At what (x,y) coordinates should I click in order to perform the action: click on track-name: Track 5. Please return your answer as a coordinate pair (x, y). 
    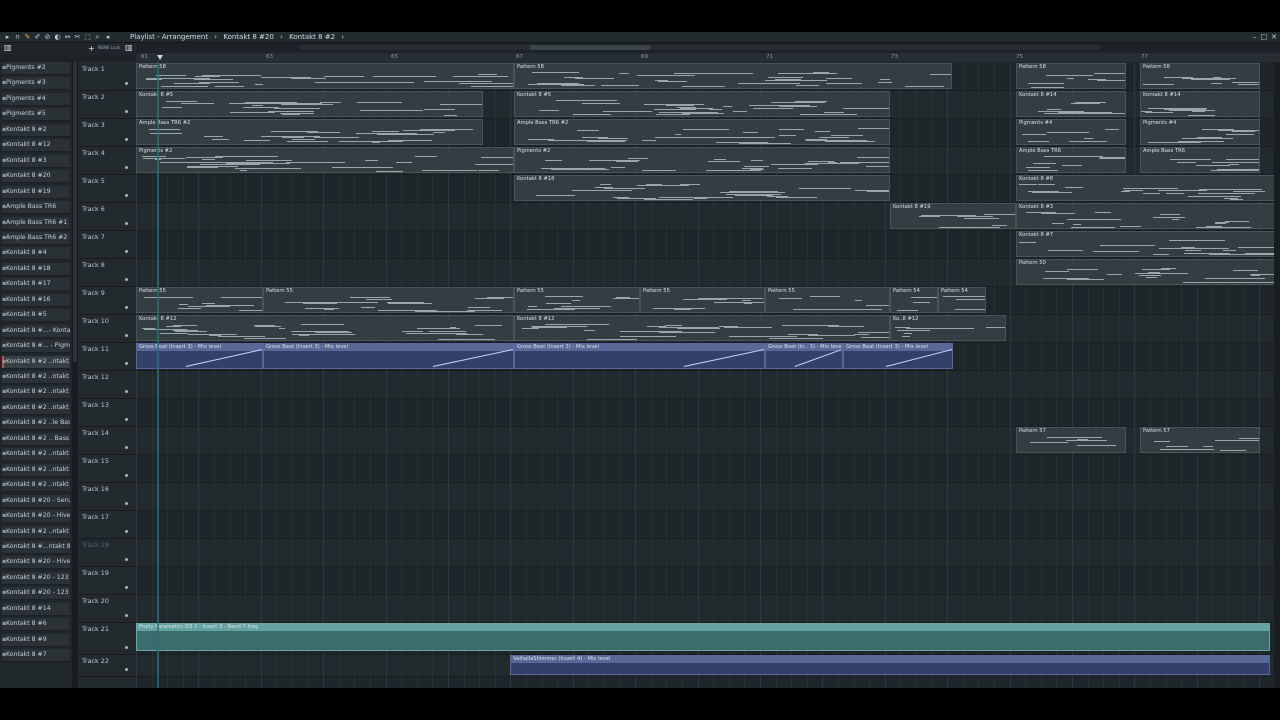
    Looking at the image, I should click on (93, 181).